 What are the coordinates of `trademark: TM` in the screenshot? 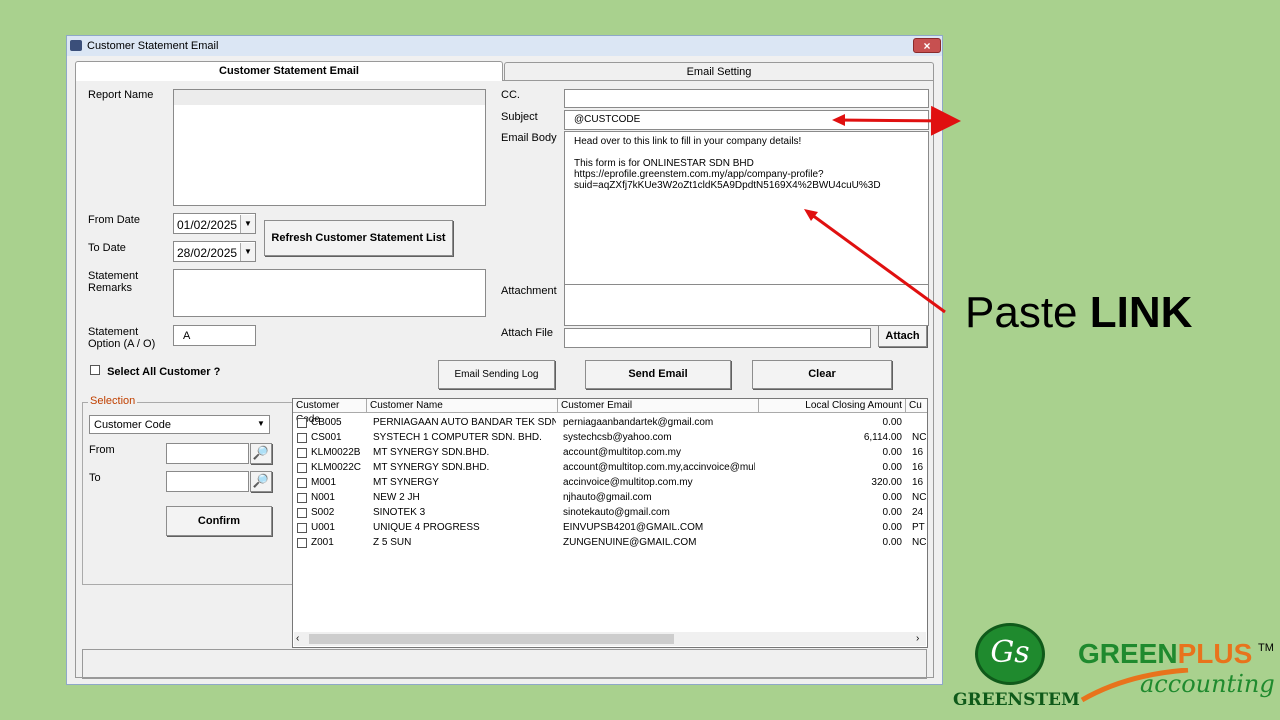 It's located at (1266, 648).